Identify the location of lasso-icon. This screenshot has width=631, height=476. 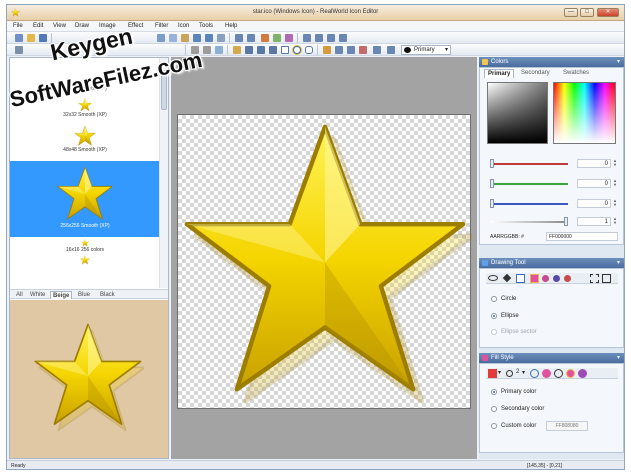
(207, 50).